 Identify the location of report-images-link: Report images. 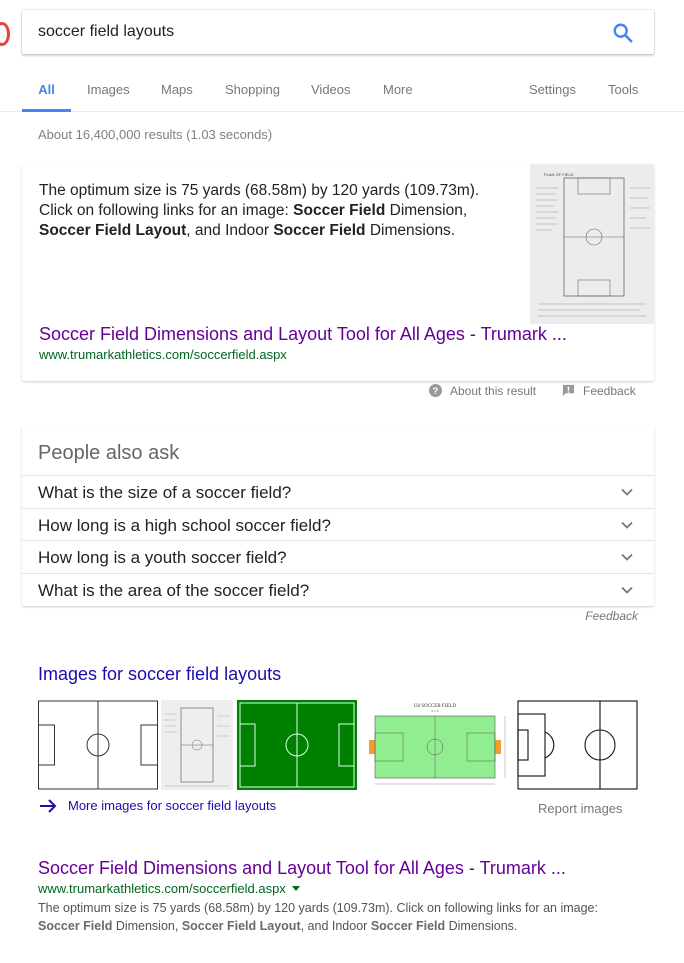
(580, 808).